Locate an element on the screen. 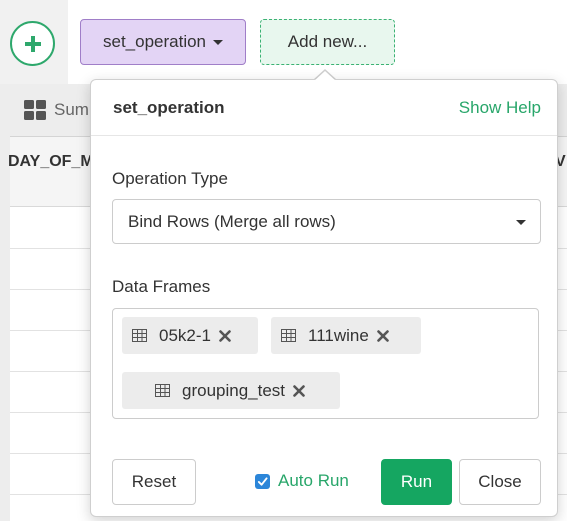  data-frame-chip: 111wine is located at coordinates (346, 335).